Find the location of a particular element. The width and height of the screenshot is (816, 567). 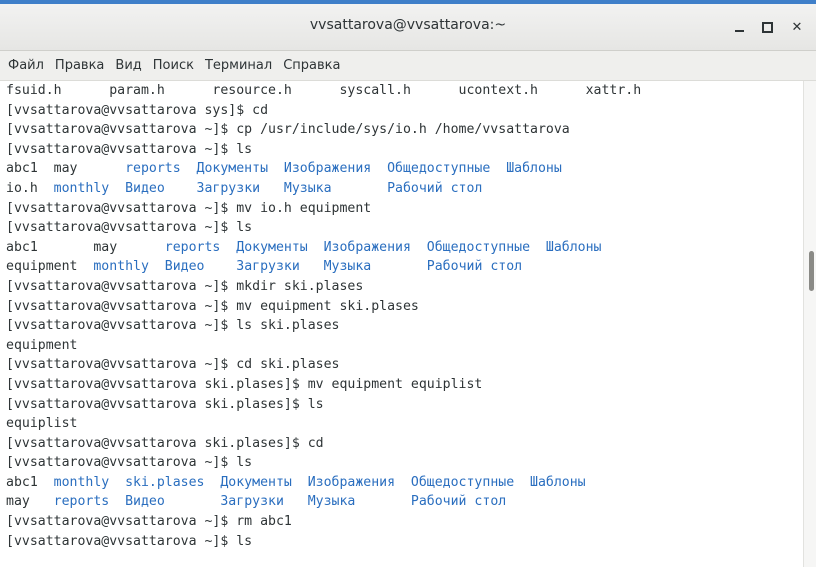

scrollbar-thumb is located at coordinates (811, 271).